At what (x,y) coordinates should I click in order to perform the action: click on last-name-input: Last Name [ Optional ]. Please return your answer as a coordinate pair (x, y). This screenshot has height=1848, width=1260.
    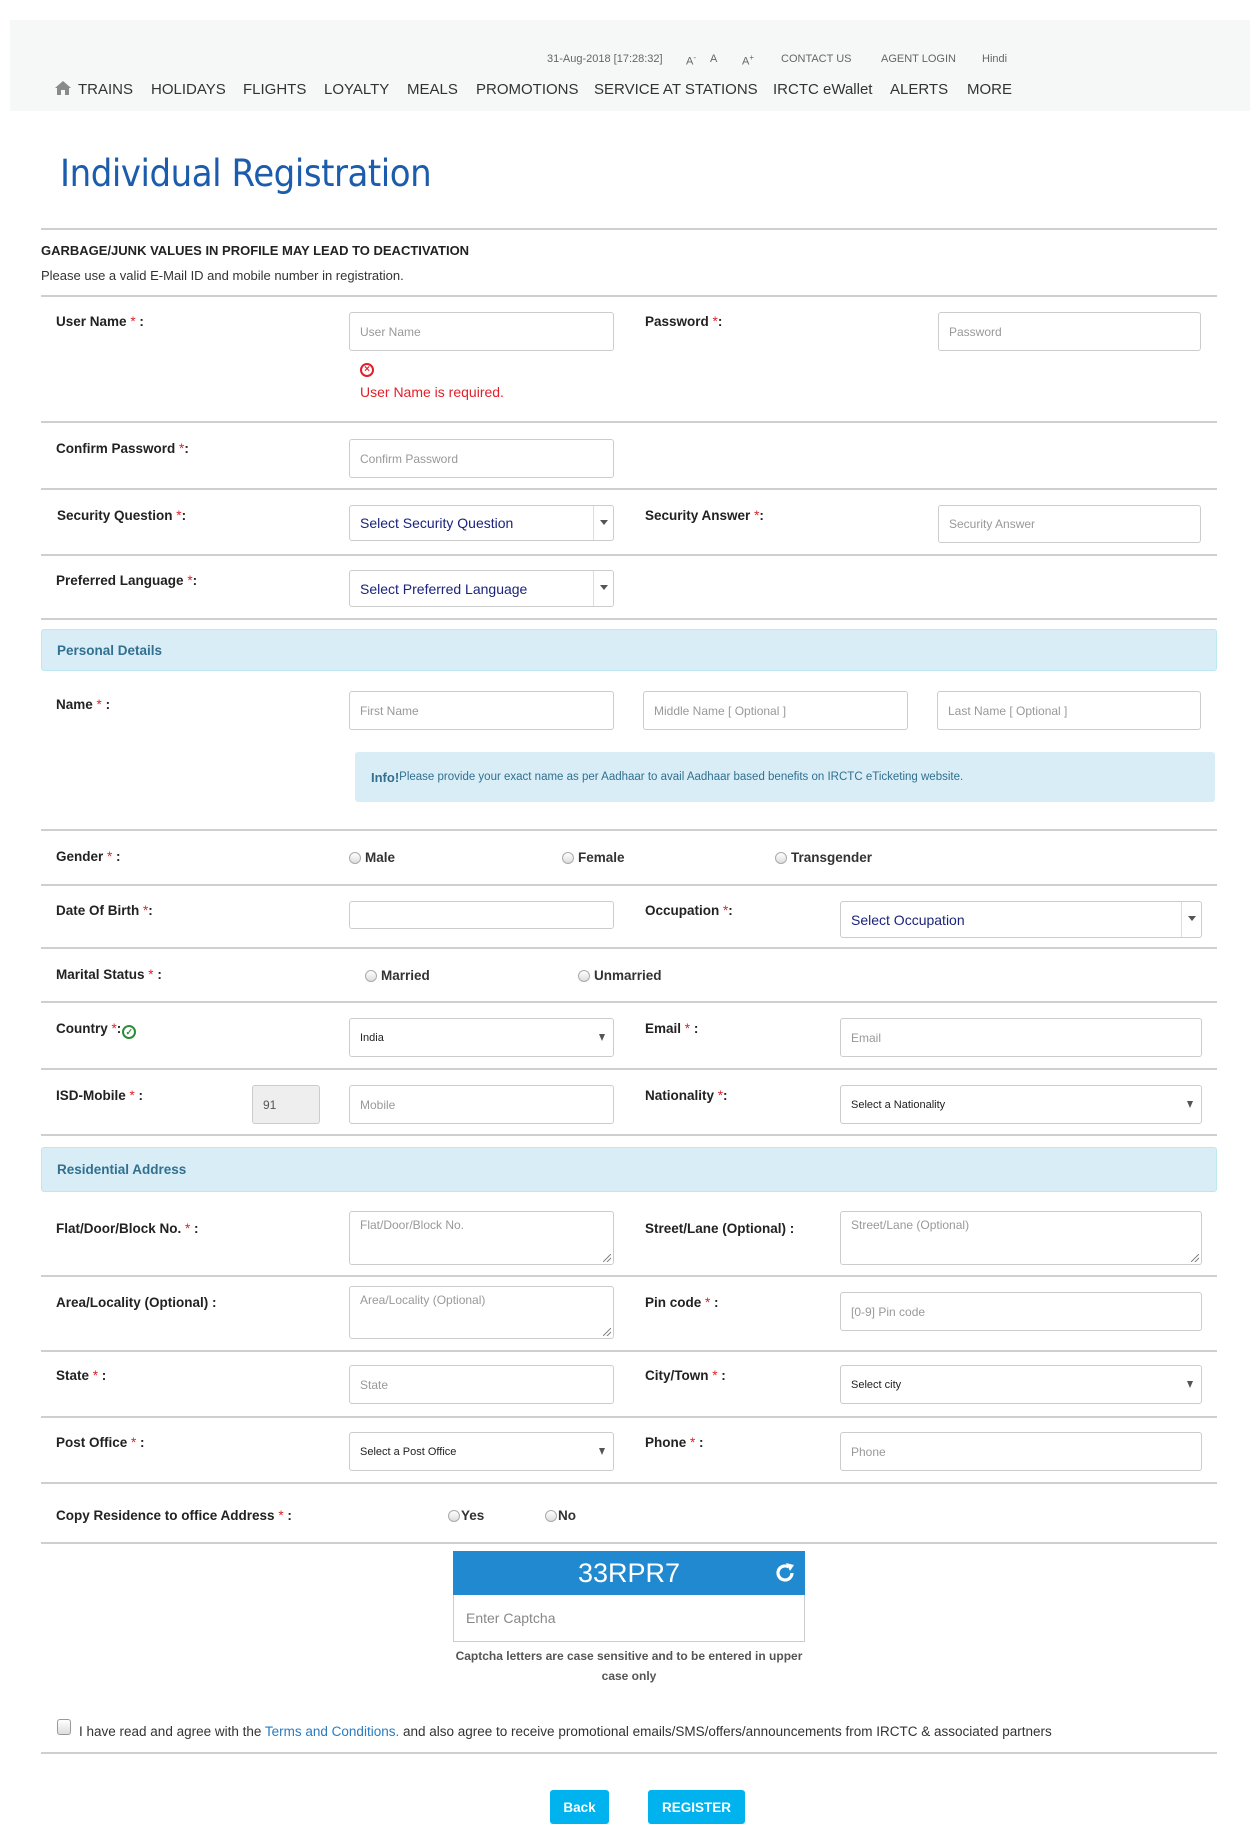
    Looking at the image, I should click on (1069, 710).